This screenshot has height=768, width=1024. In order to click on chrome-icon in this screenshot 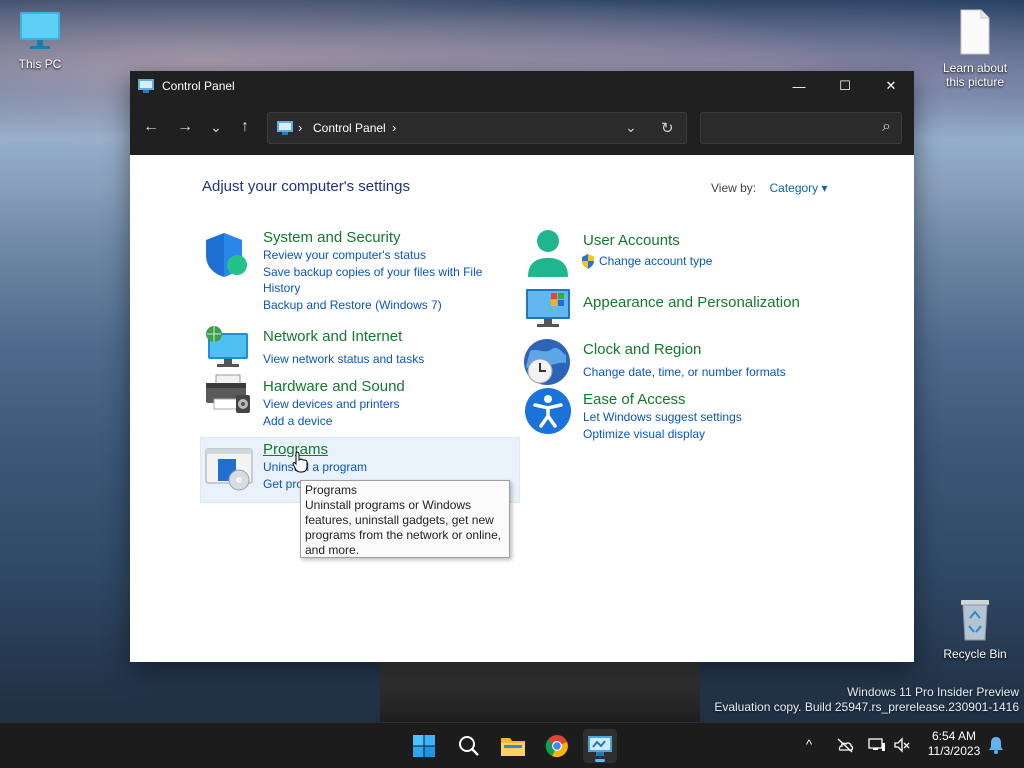, I will do `click(556, 746)`.